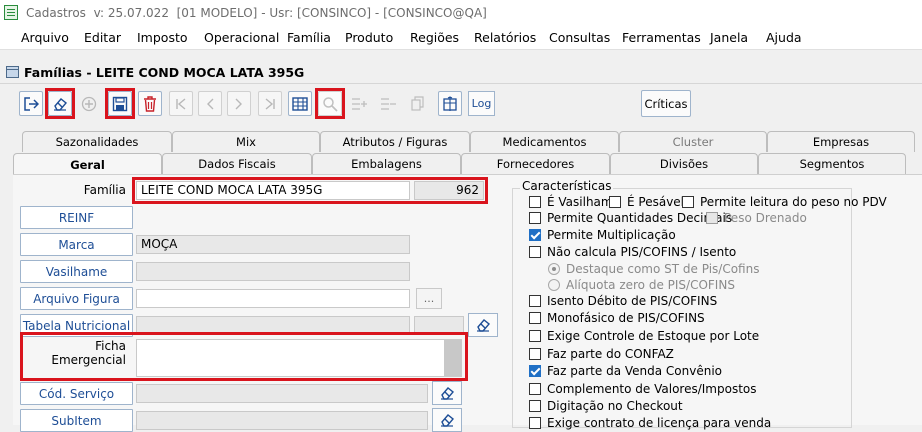 This screenshot has height=432, width=922. Describe the element at coordinates (646, 202) in the screenshot. I see `e-pesavel-checkbox: É Pesável` at that location.